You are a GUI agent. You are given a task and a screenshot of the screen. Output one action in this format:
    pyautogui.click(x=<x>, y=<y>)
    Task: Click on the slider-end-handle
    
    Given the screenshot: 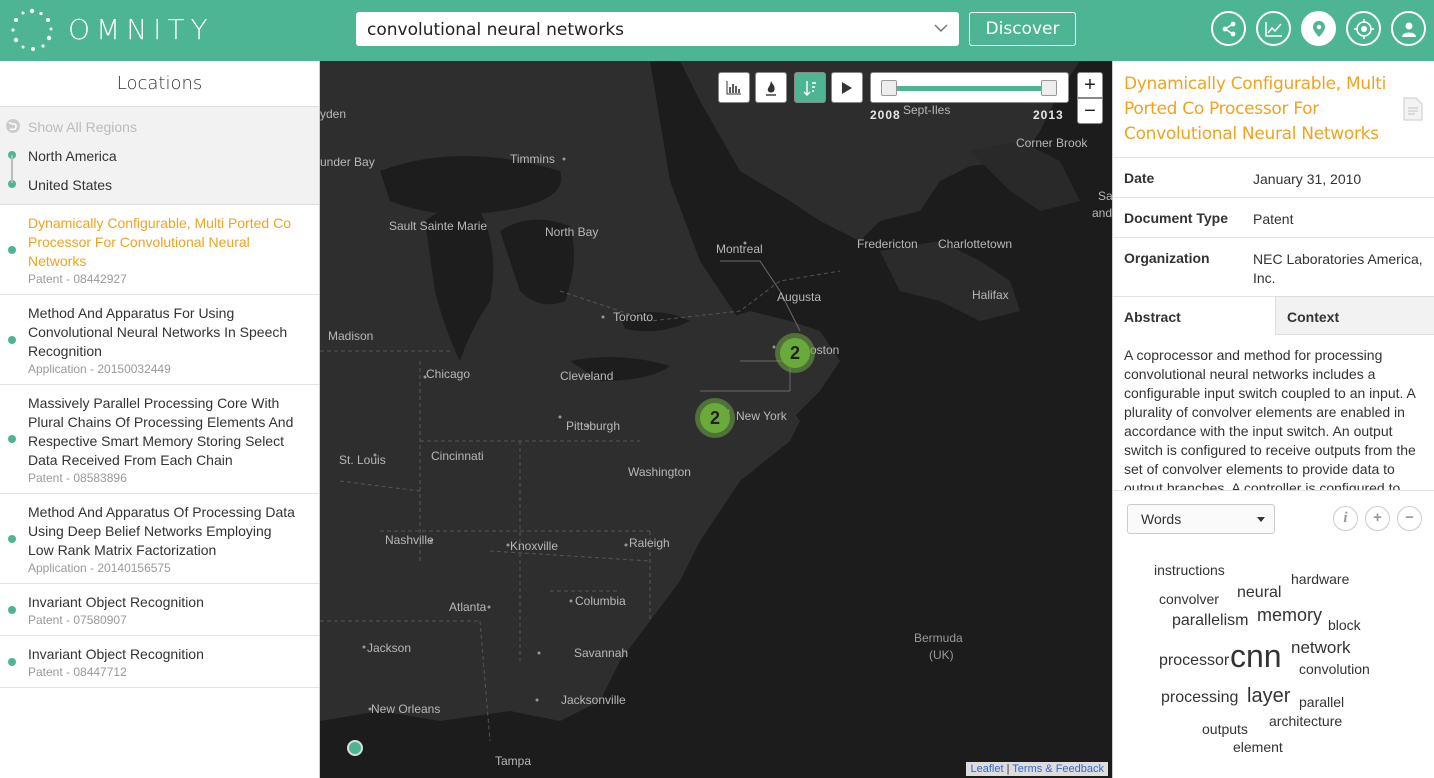 What is the action you would take?
    pyautogui.click(x=1049, y=88)
    